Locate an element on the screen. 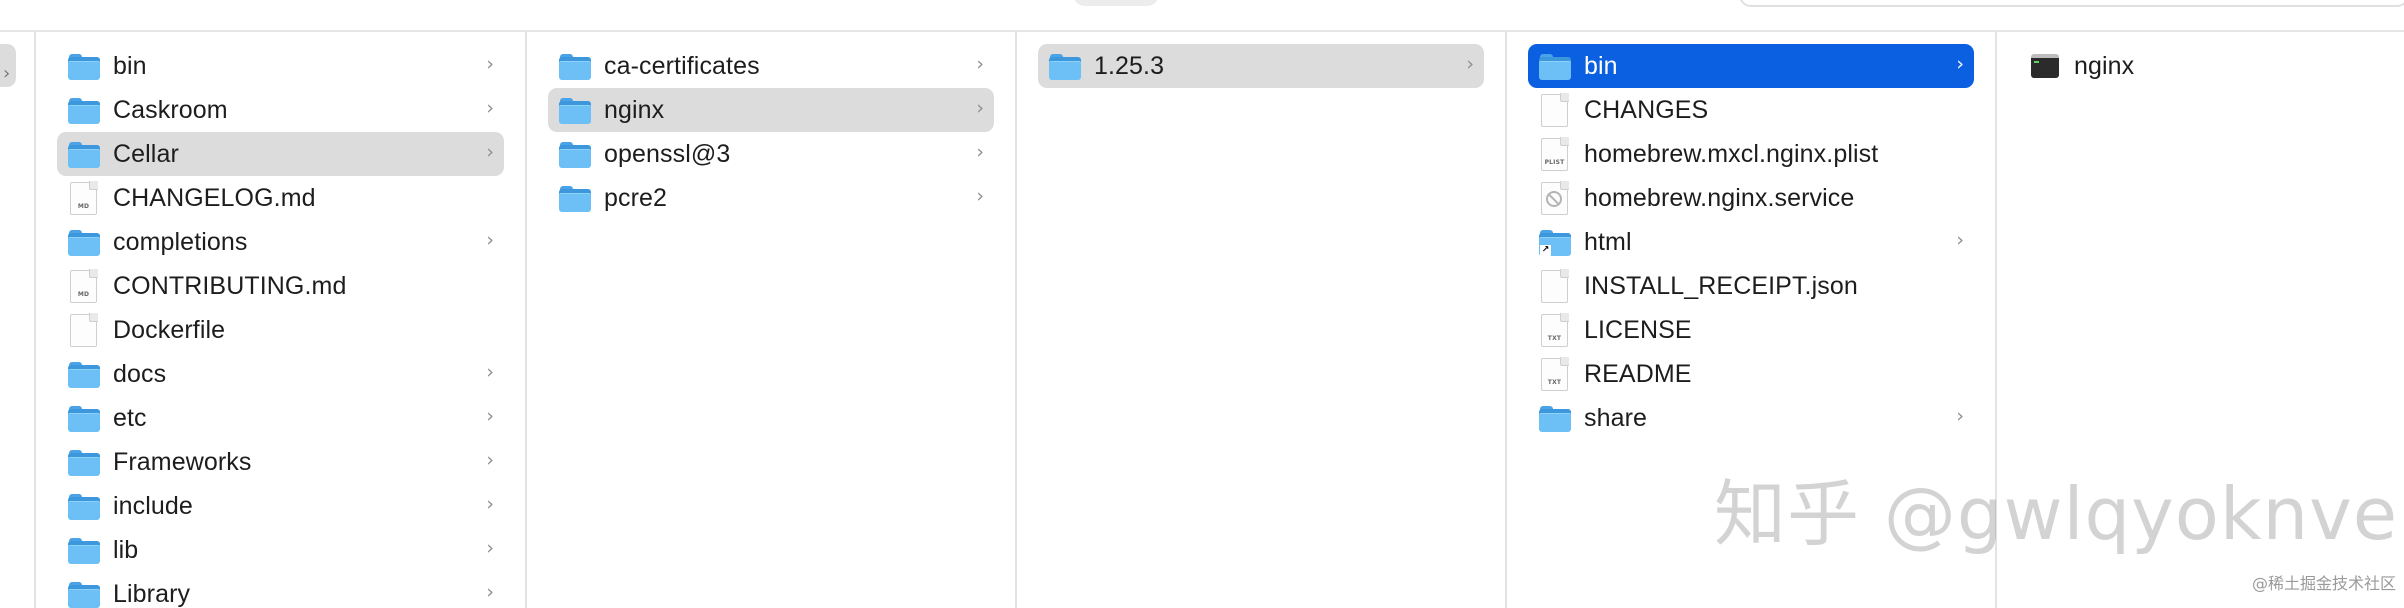 This screenshot has height=608, width=2404. column-2-item-openssl-3: openssl@3 › is located at coordinates (771, 154).